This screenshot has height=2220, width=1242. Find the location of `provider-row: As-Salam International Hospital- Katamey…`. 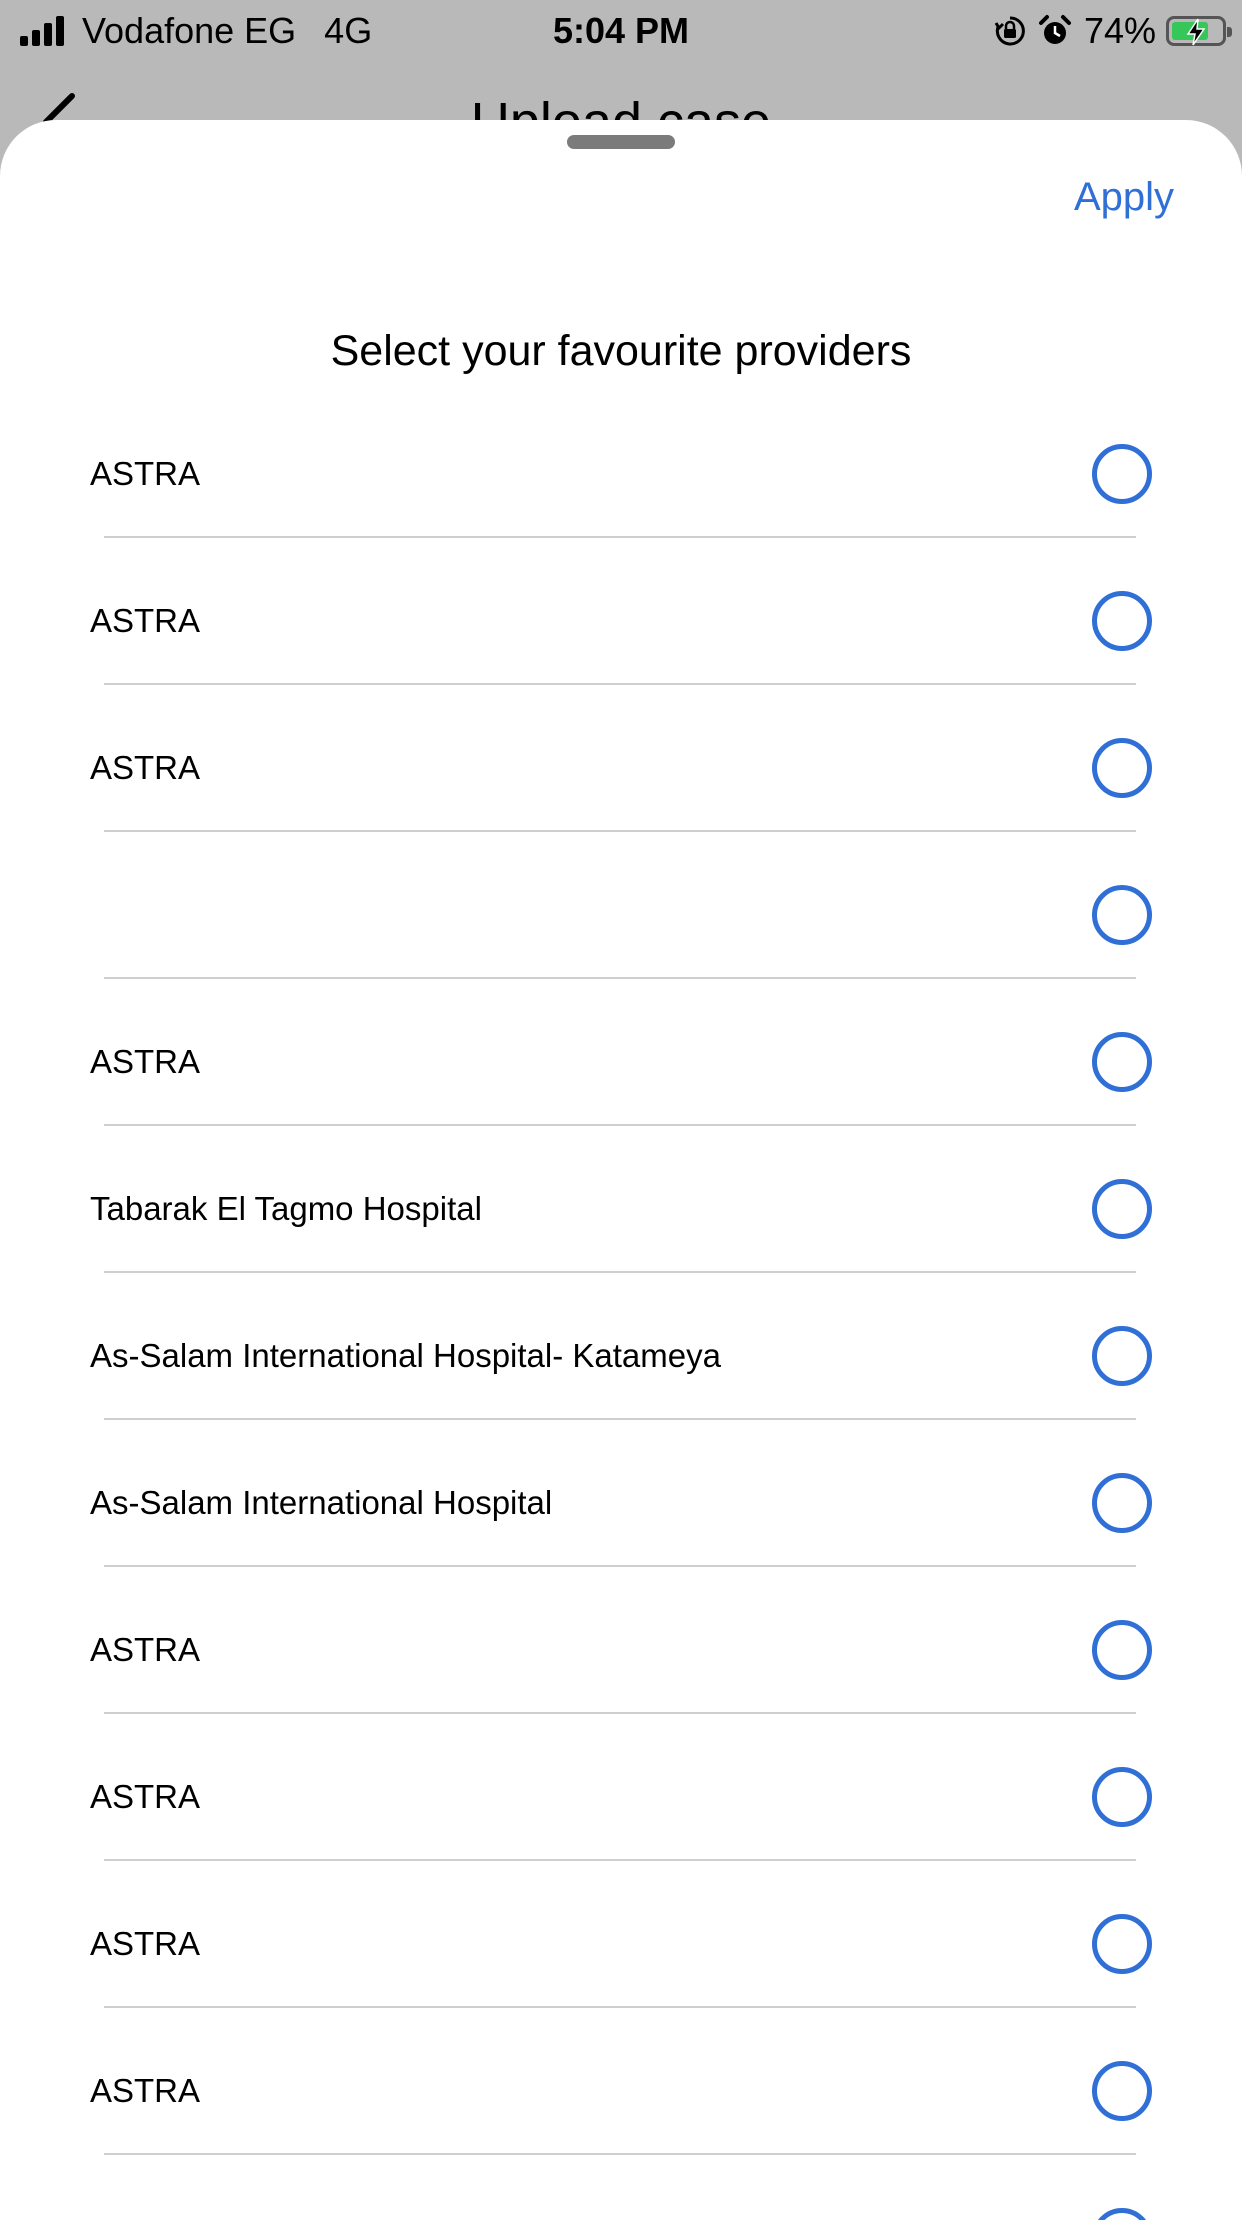

provider-row: As-Salam International Hospital- Katamey… is located at coordinates (621, 1365).